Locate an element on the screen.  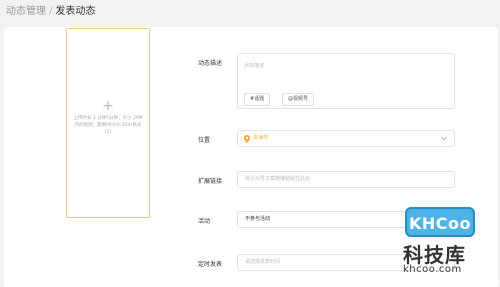
topic-chip-button: #话题 is located at coordinates (257, 99).